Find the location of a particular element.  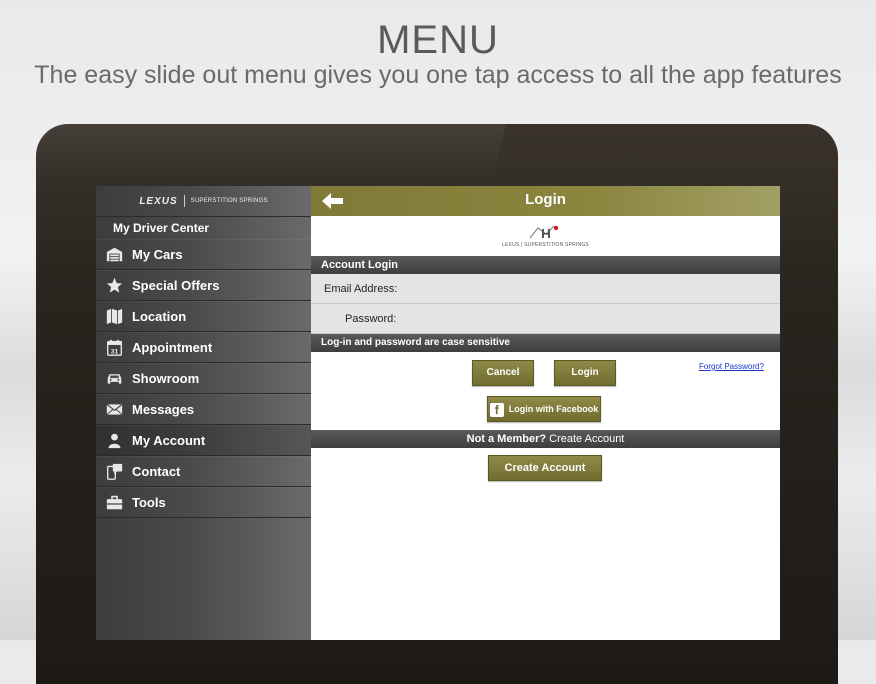

menu-item-label: Messages is located at coordinates (163, 409).